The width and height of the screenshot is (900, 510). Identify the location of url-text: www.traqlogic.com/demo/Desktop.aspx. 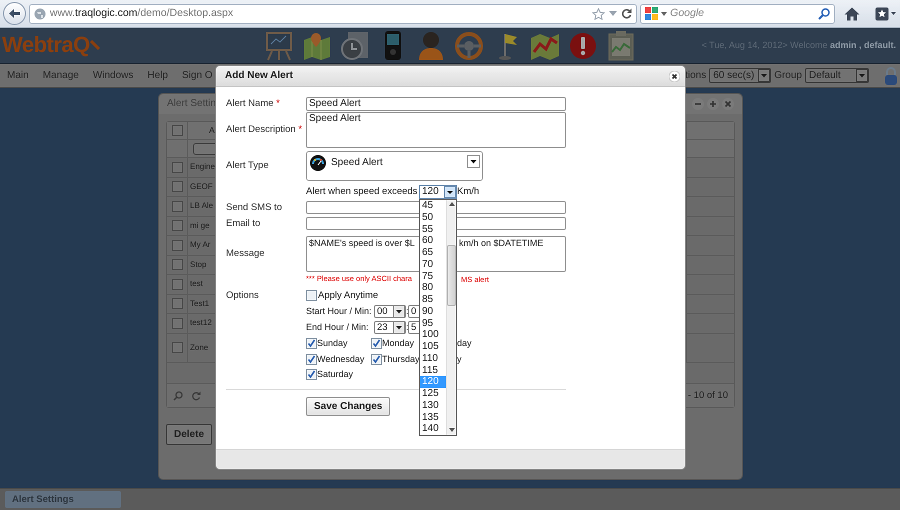
(142, 13).